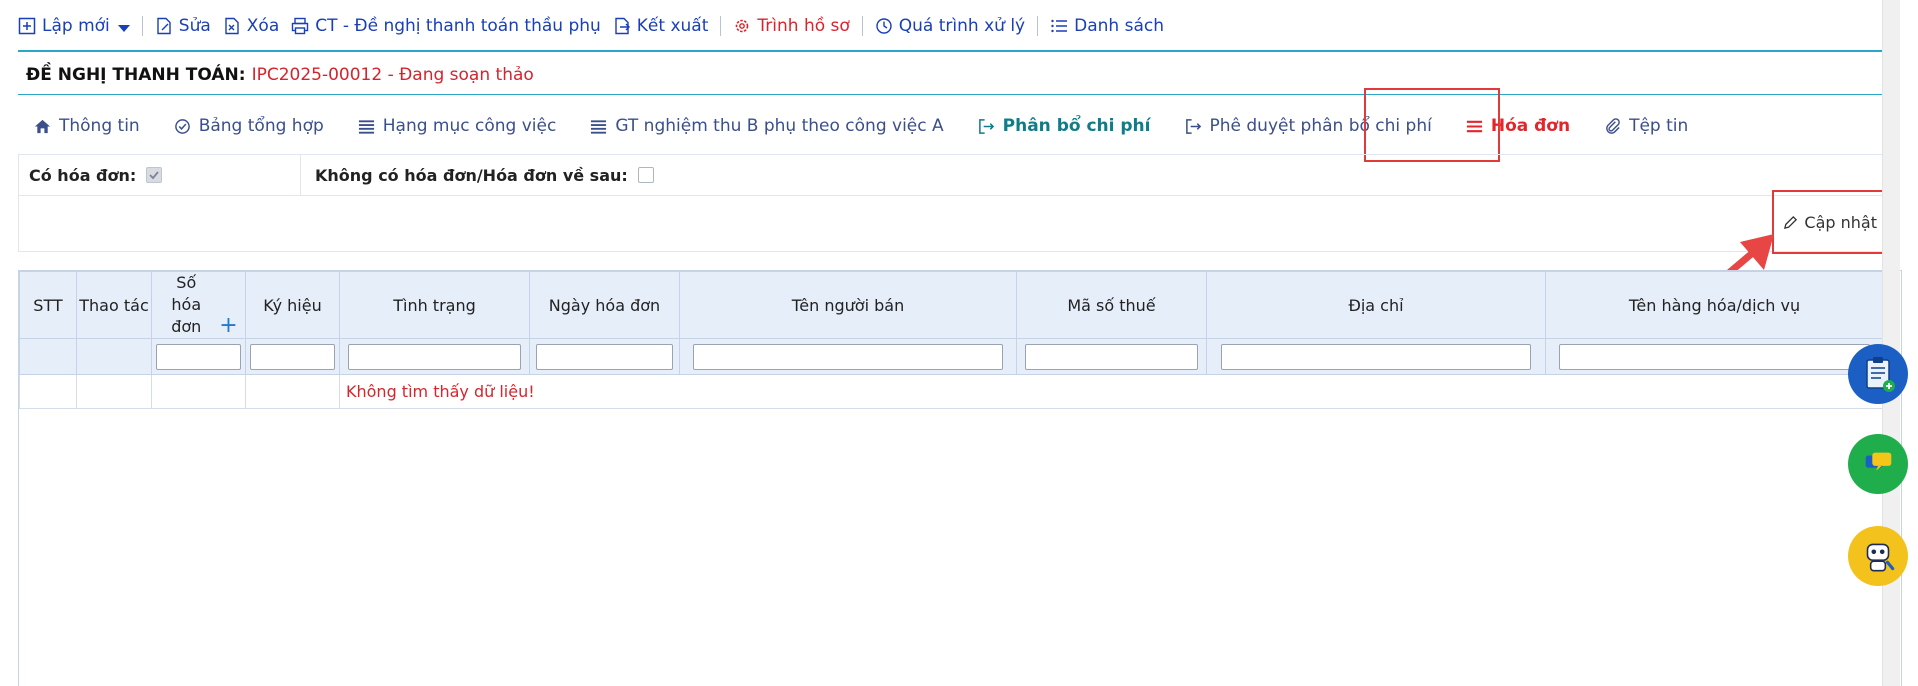 The width and height of the screenshot is (1918, 686). Describe the element at coordinates (742, 26) in the screenshot. I see `gear-icon` at that location.